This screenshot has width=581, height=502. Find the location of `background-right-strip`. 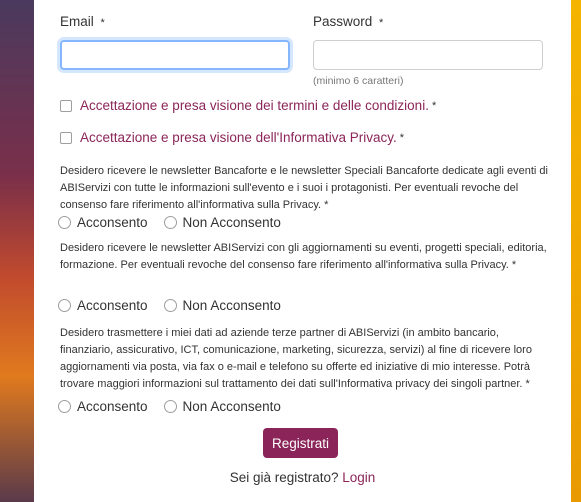

background-right-strip is located at coordinates (576, 251).